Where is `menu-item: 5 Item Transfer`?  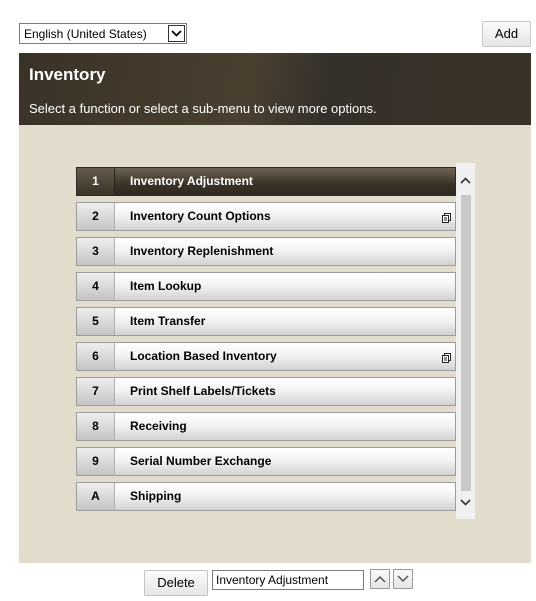 menu-item: 5 Item Transfer is located at coordinates (266, 321).